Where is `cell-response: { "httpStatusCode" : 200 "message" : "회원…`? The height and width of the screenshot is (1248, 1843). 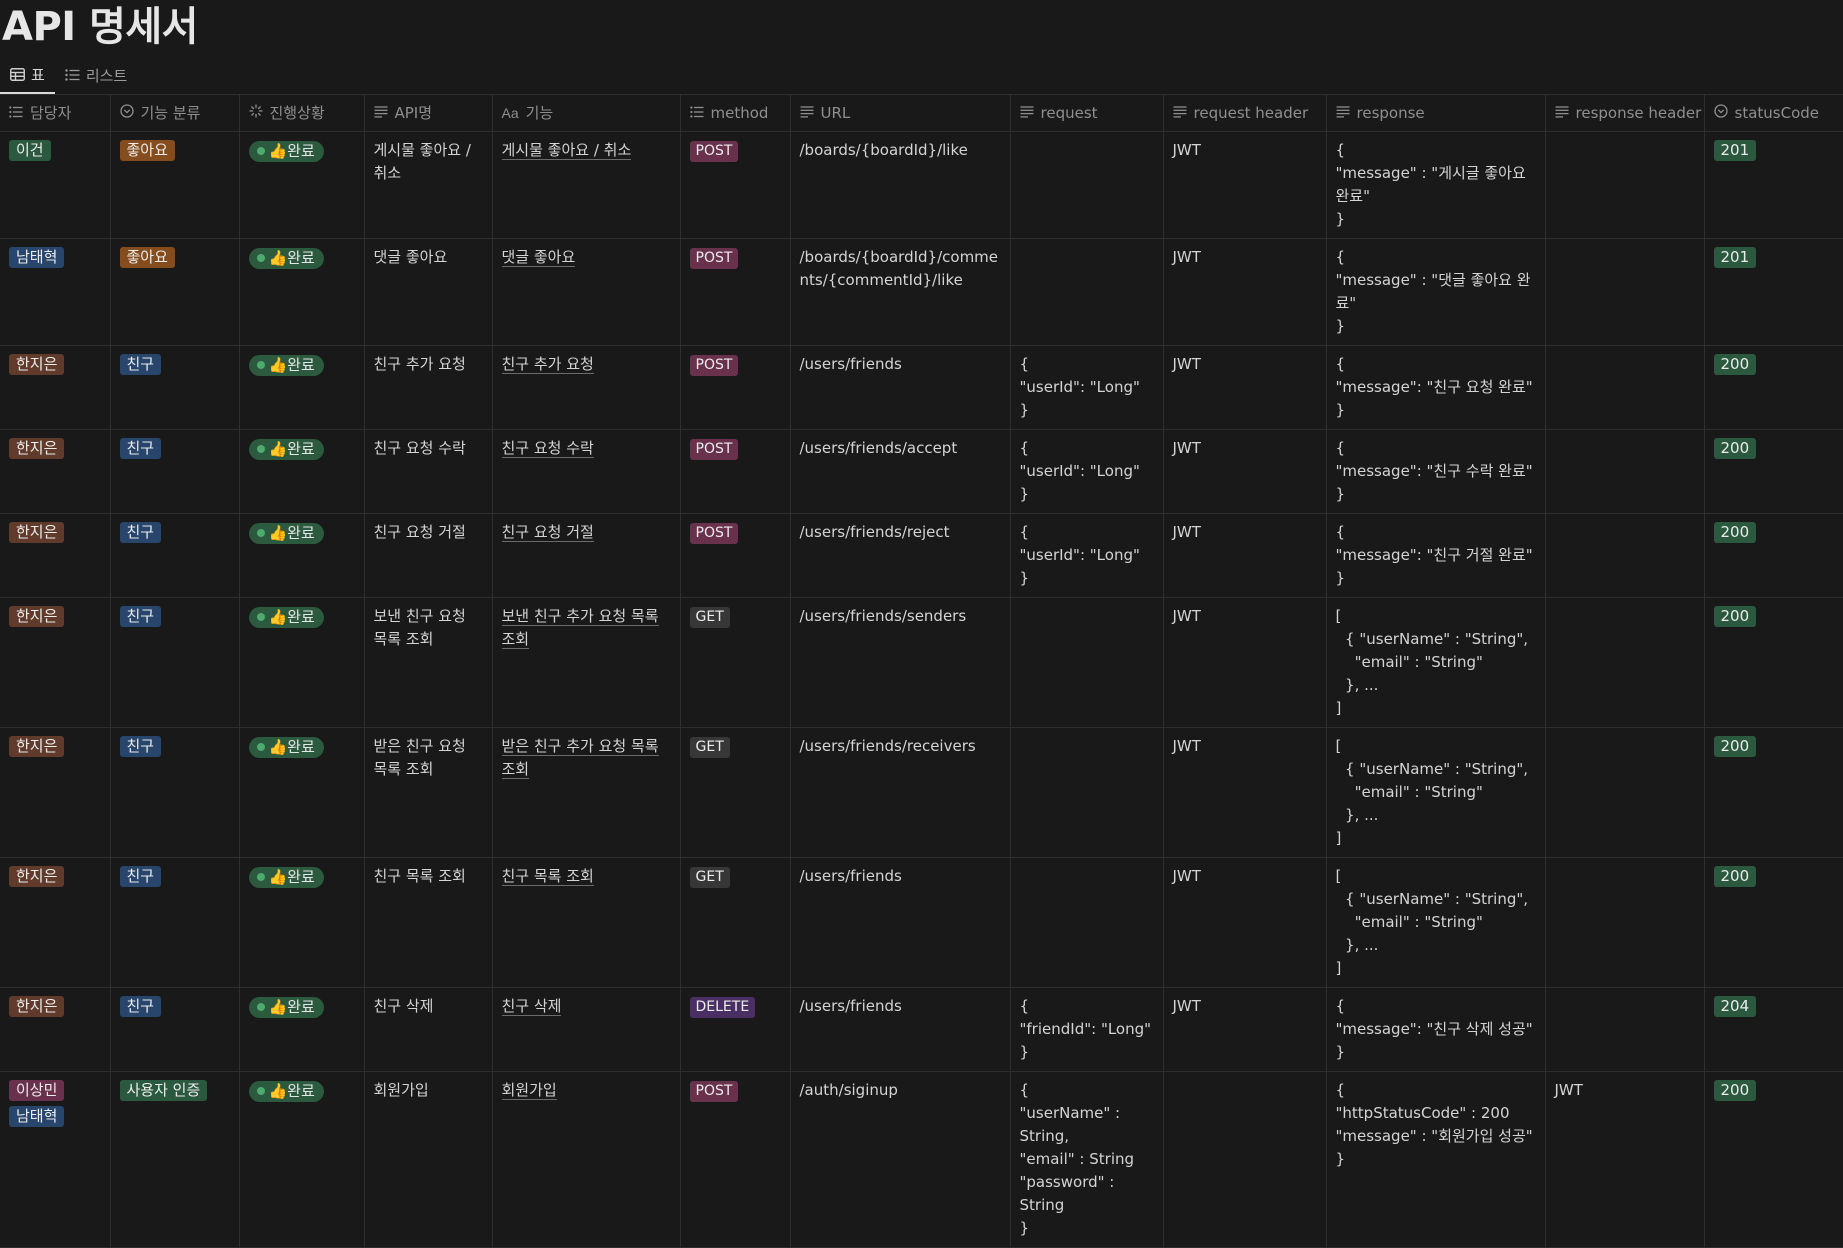 cell-response: { "httpStatusCode" : 200 "message" : "회원… is located at coordinates (1435, 1159).